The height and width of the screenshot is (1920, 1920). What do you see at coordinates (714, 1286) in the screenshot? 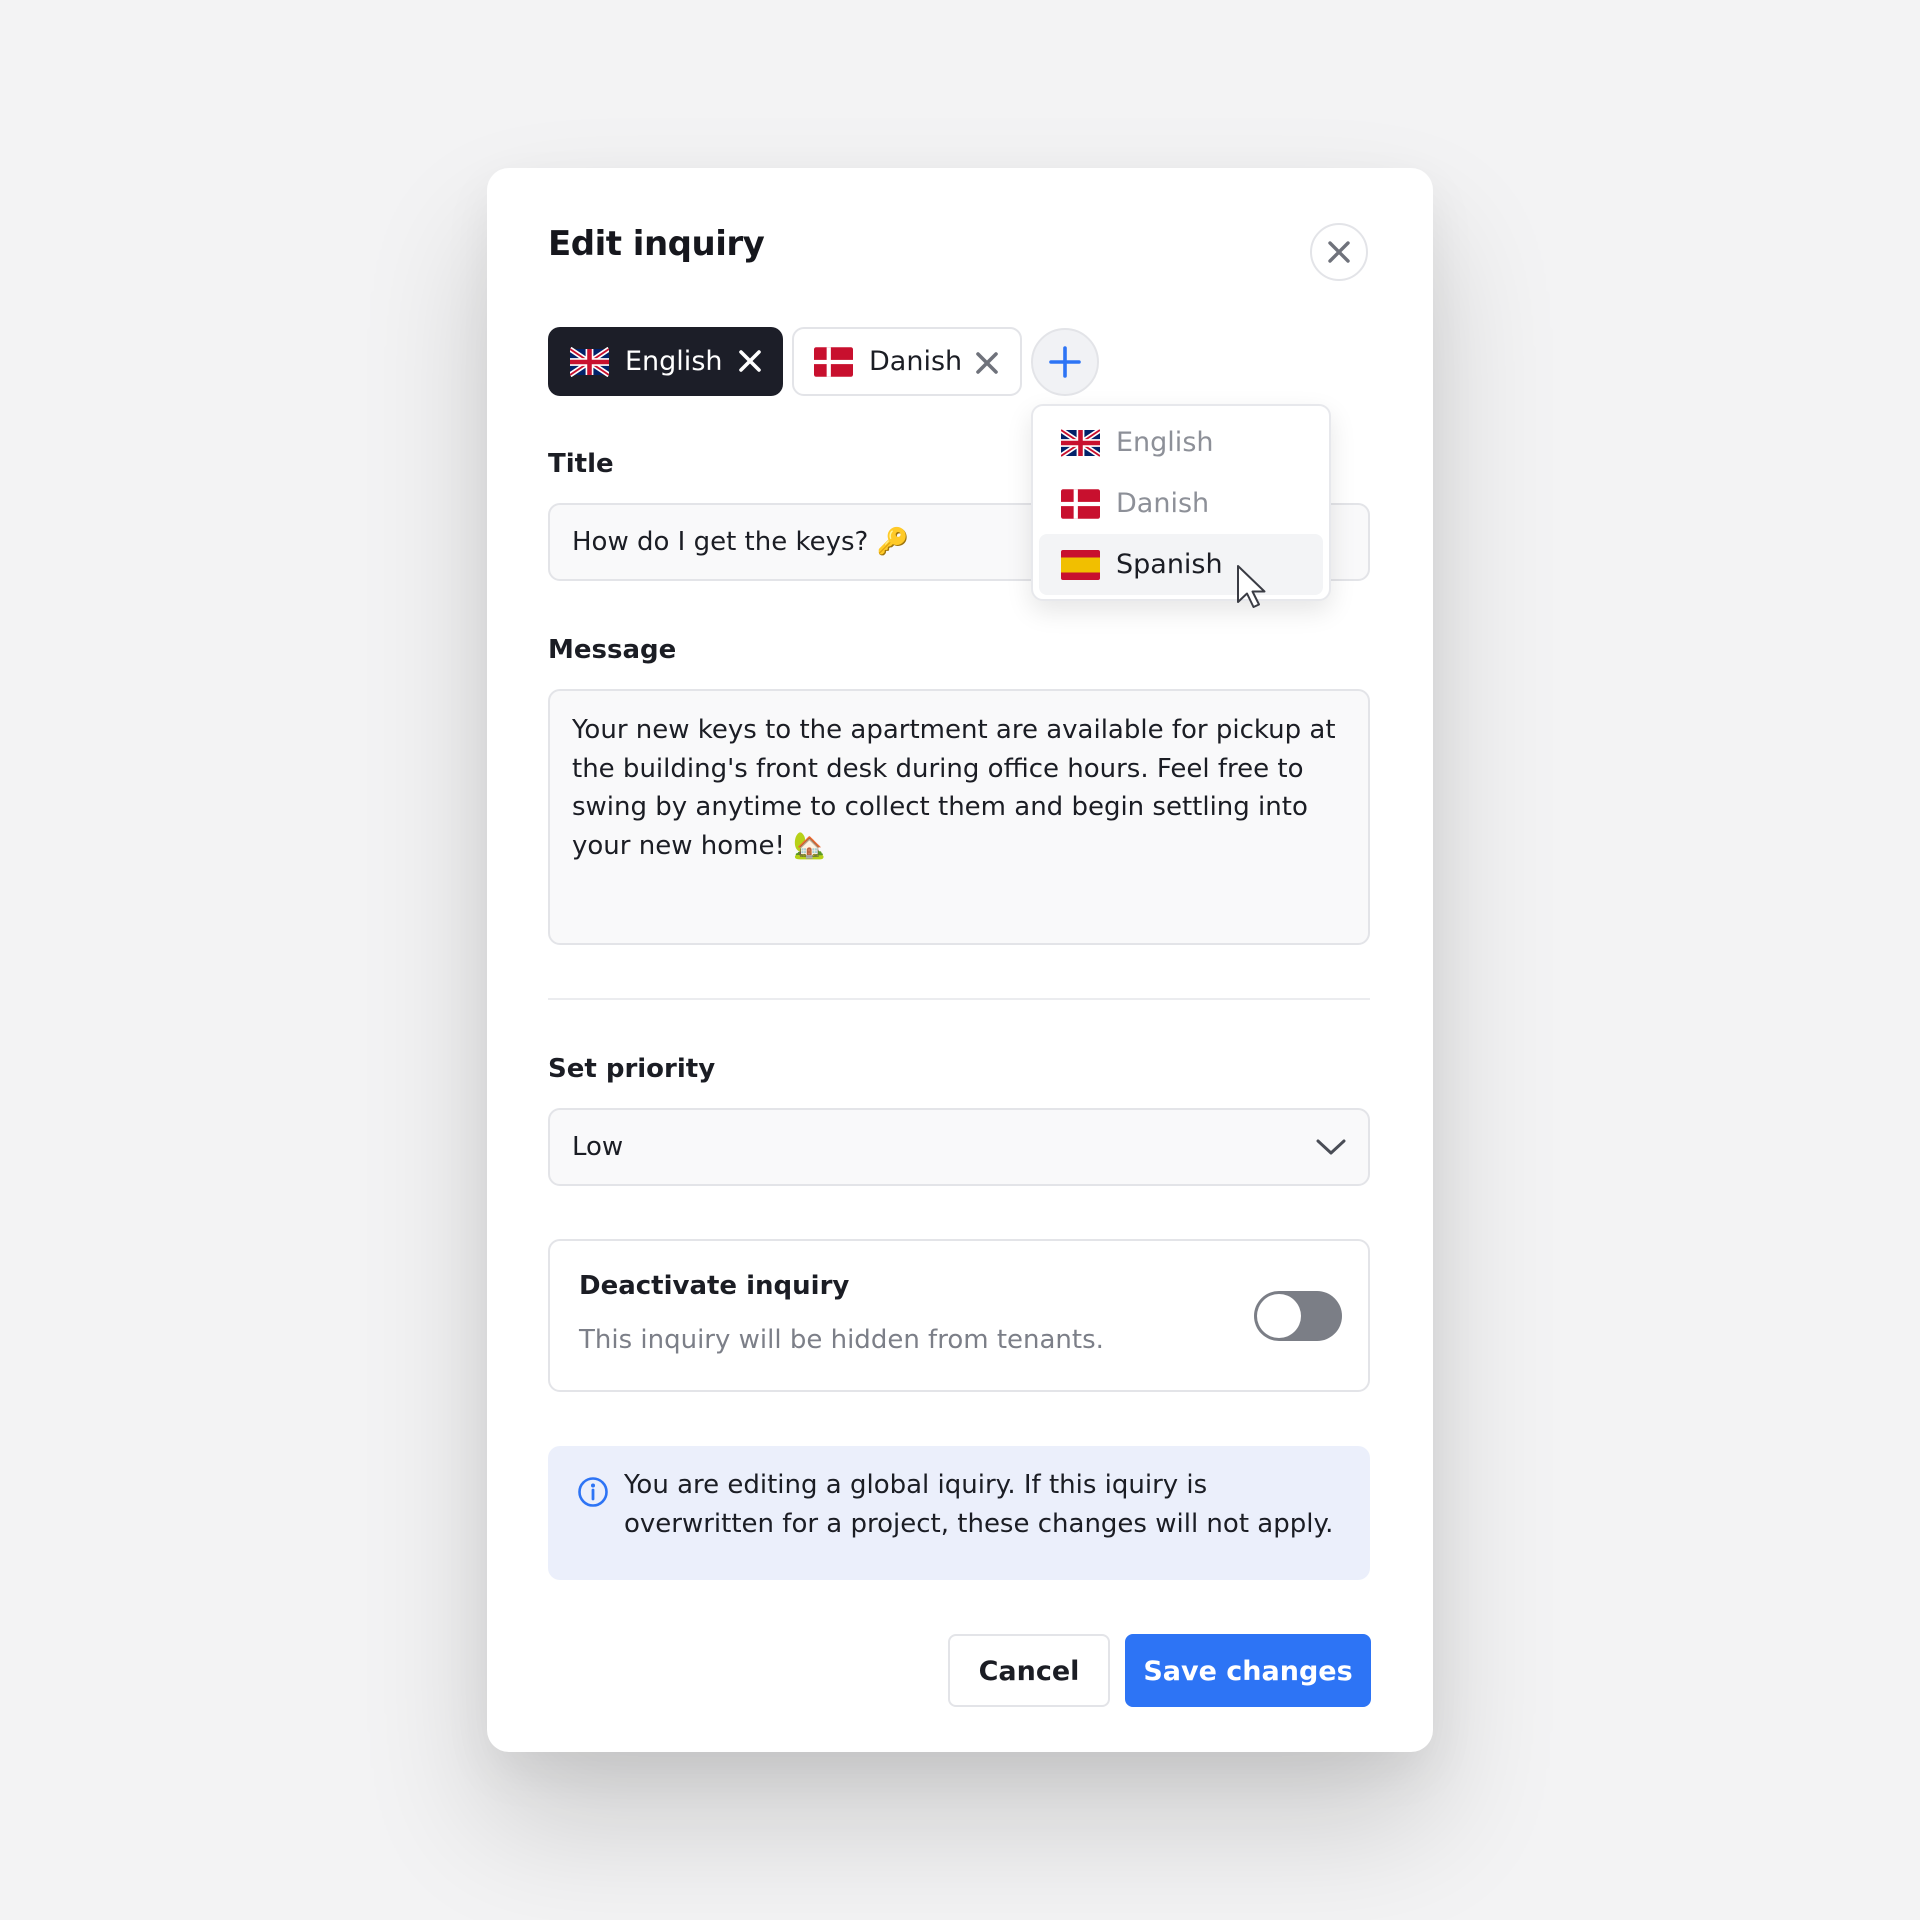
I see `deactivate-title: Deactivate inquiry` at bounding box center [714, 1286].